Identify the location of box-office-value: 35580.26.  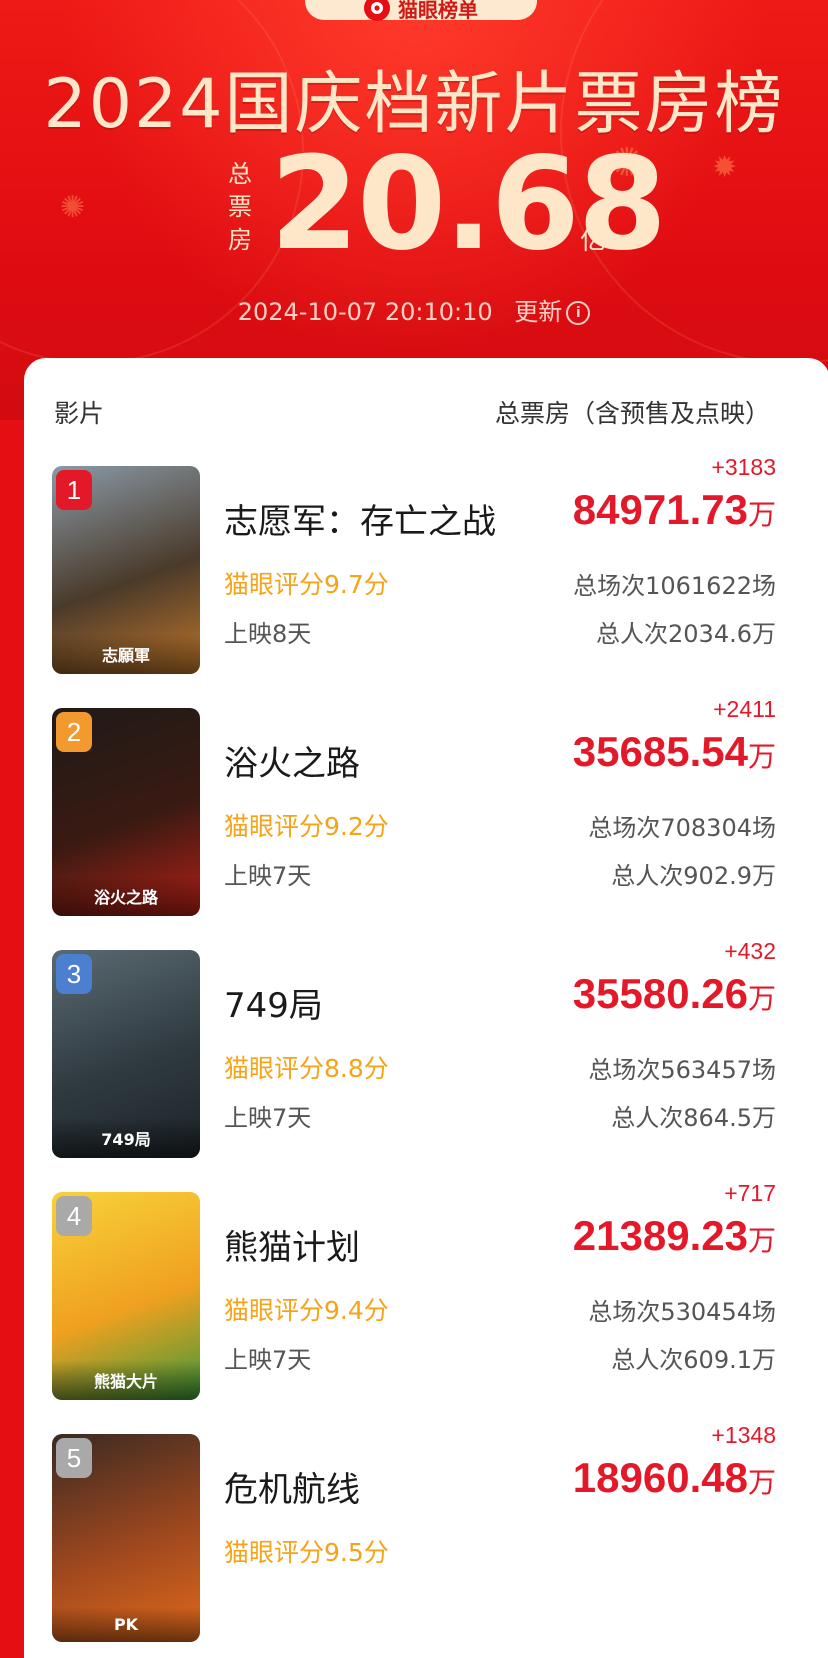
(660, 993).